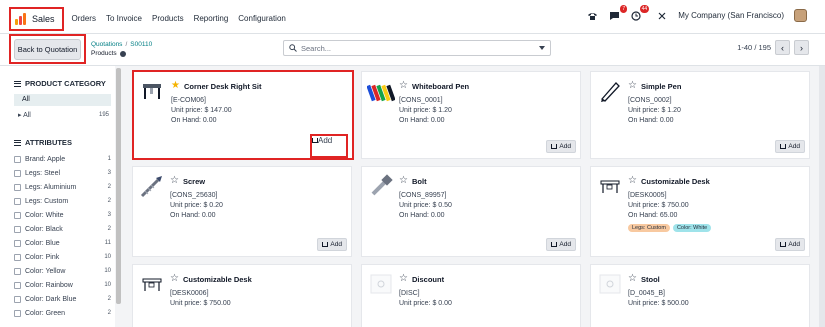  What do you see at coordinates (36, 18) in the screenshot?
I see `app-menu-sales: Sales` at bounding box center [36, 18].